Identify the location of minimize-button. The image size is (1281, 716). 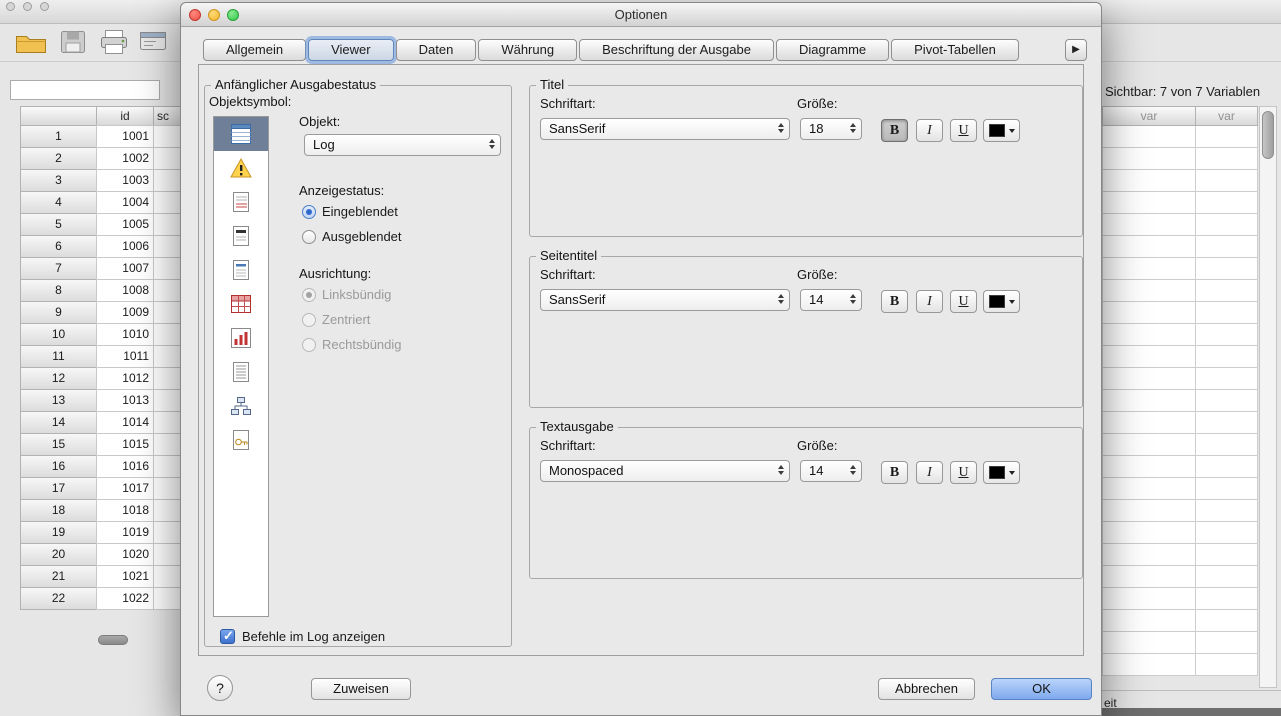
(214, 15).